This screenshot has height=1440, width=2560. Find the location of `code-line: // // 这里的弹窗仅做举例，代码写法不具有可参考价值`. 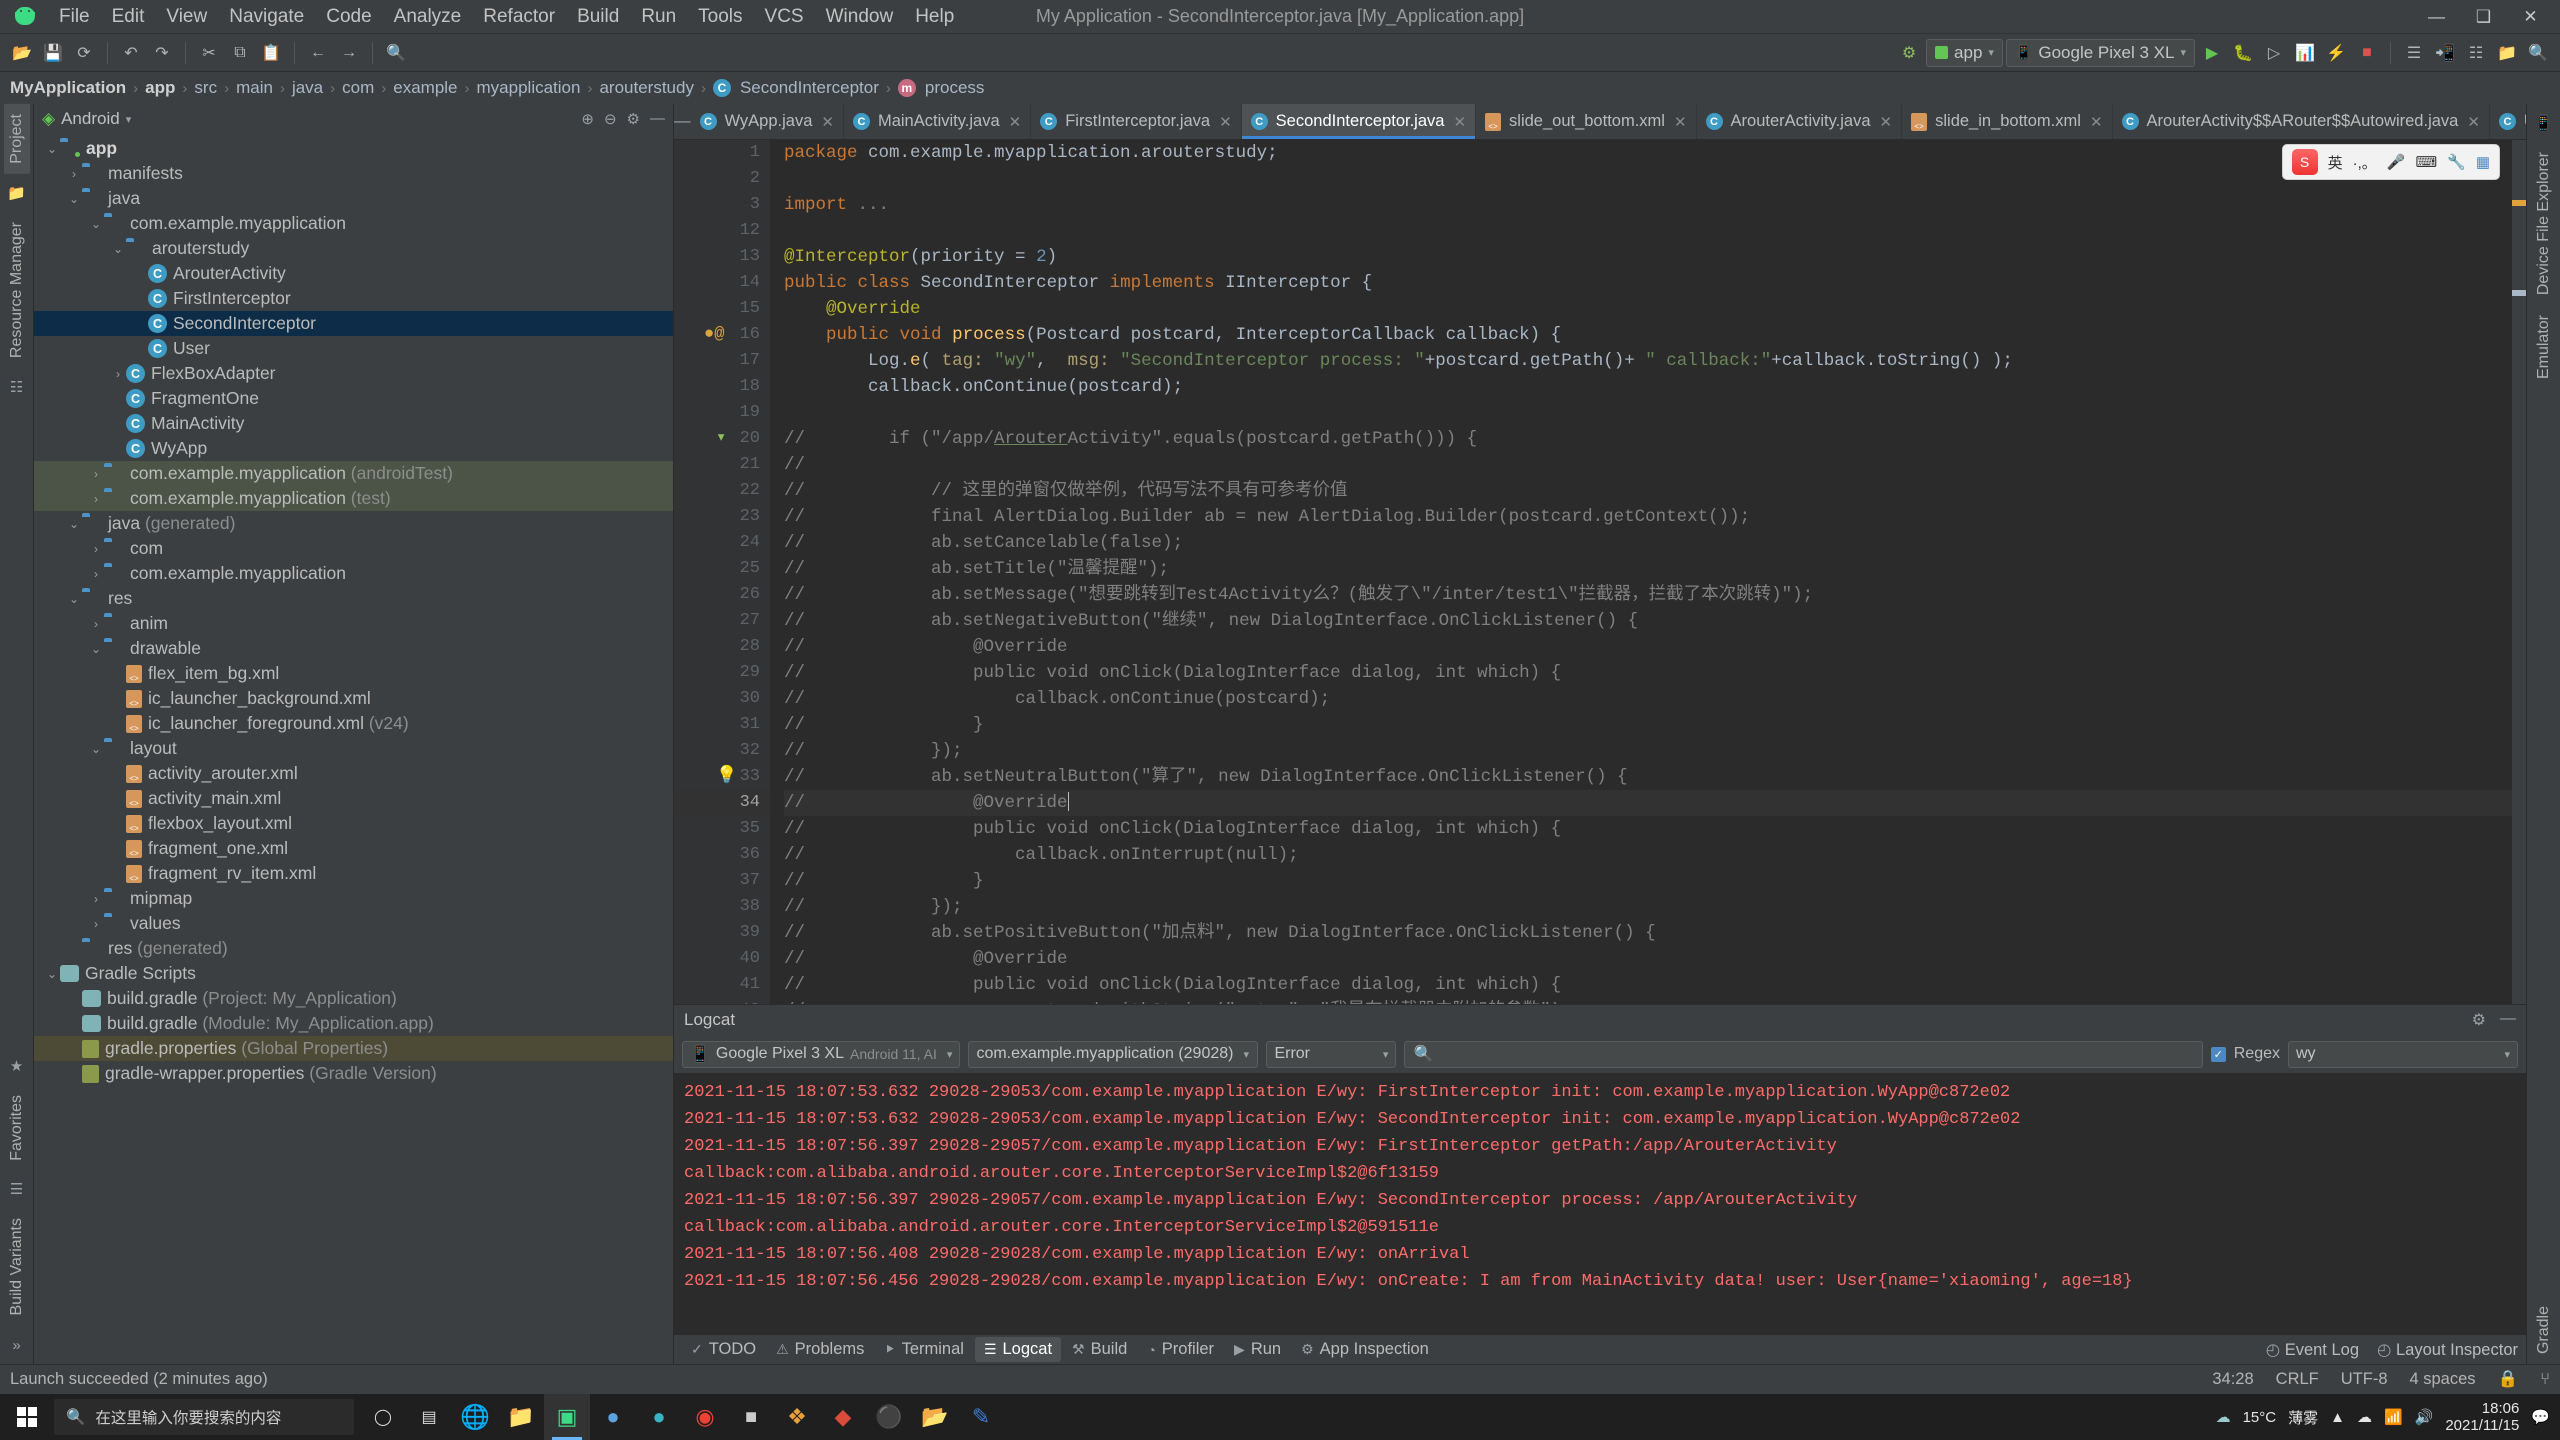

code-line: // // 这里的弹窗仅做举例，代码写法不具有可参考价值 is located at coordinates (1655, 491).